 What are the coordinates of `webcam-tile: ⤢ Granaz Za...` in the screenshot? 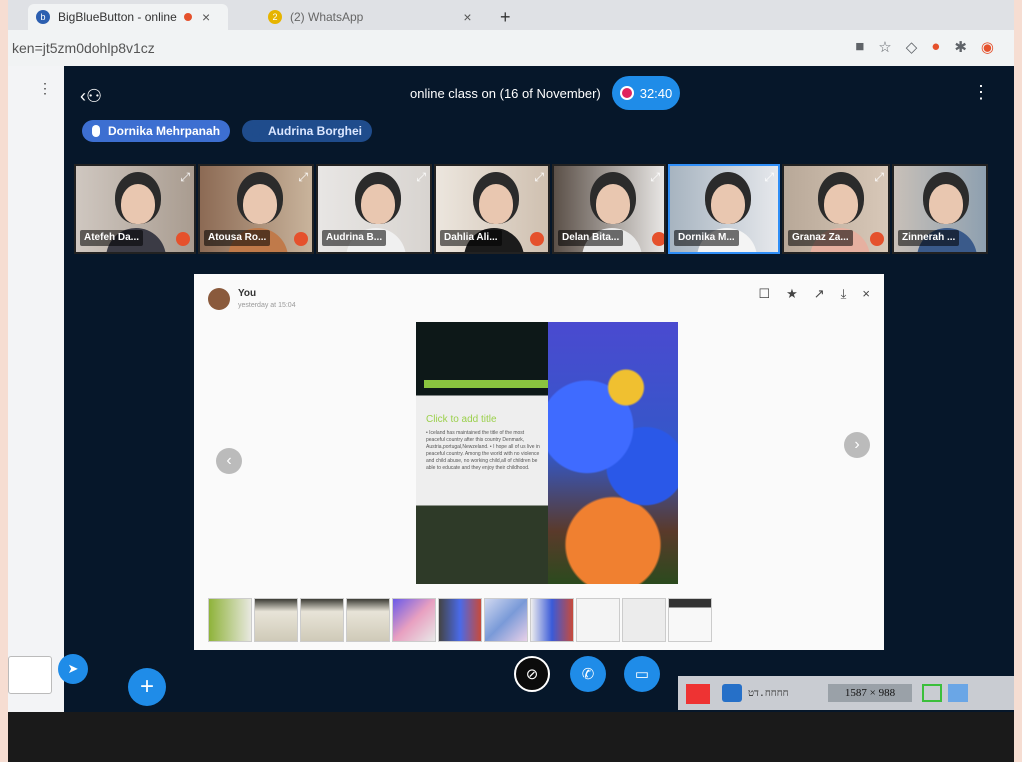 It's located at (836, 209).